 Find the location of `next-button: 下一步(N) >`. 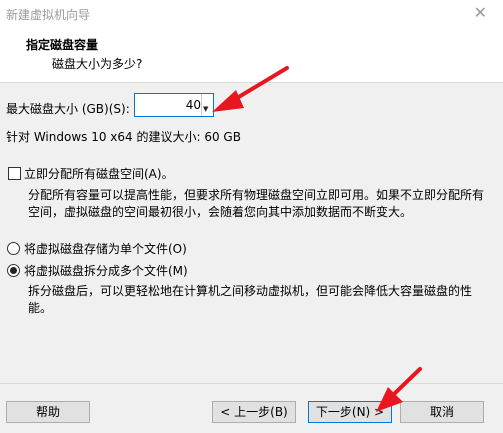

next-button: 下一步(N) > is located at coordinates (350, 412).